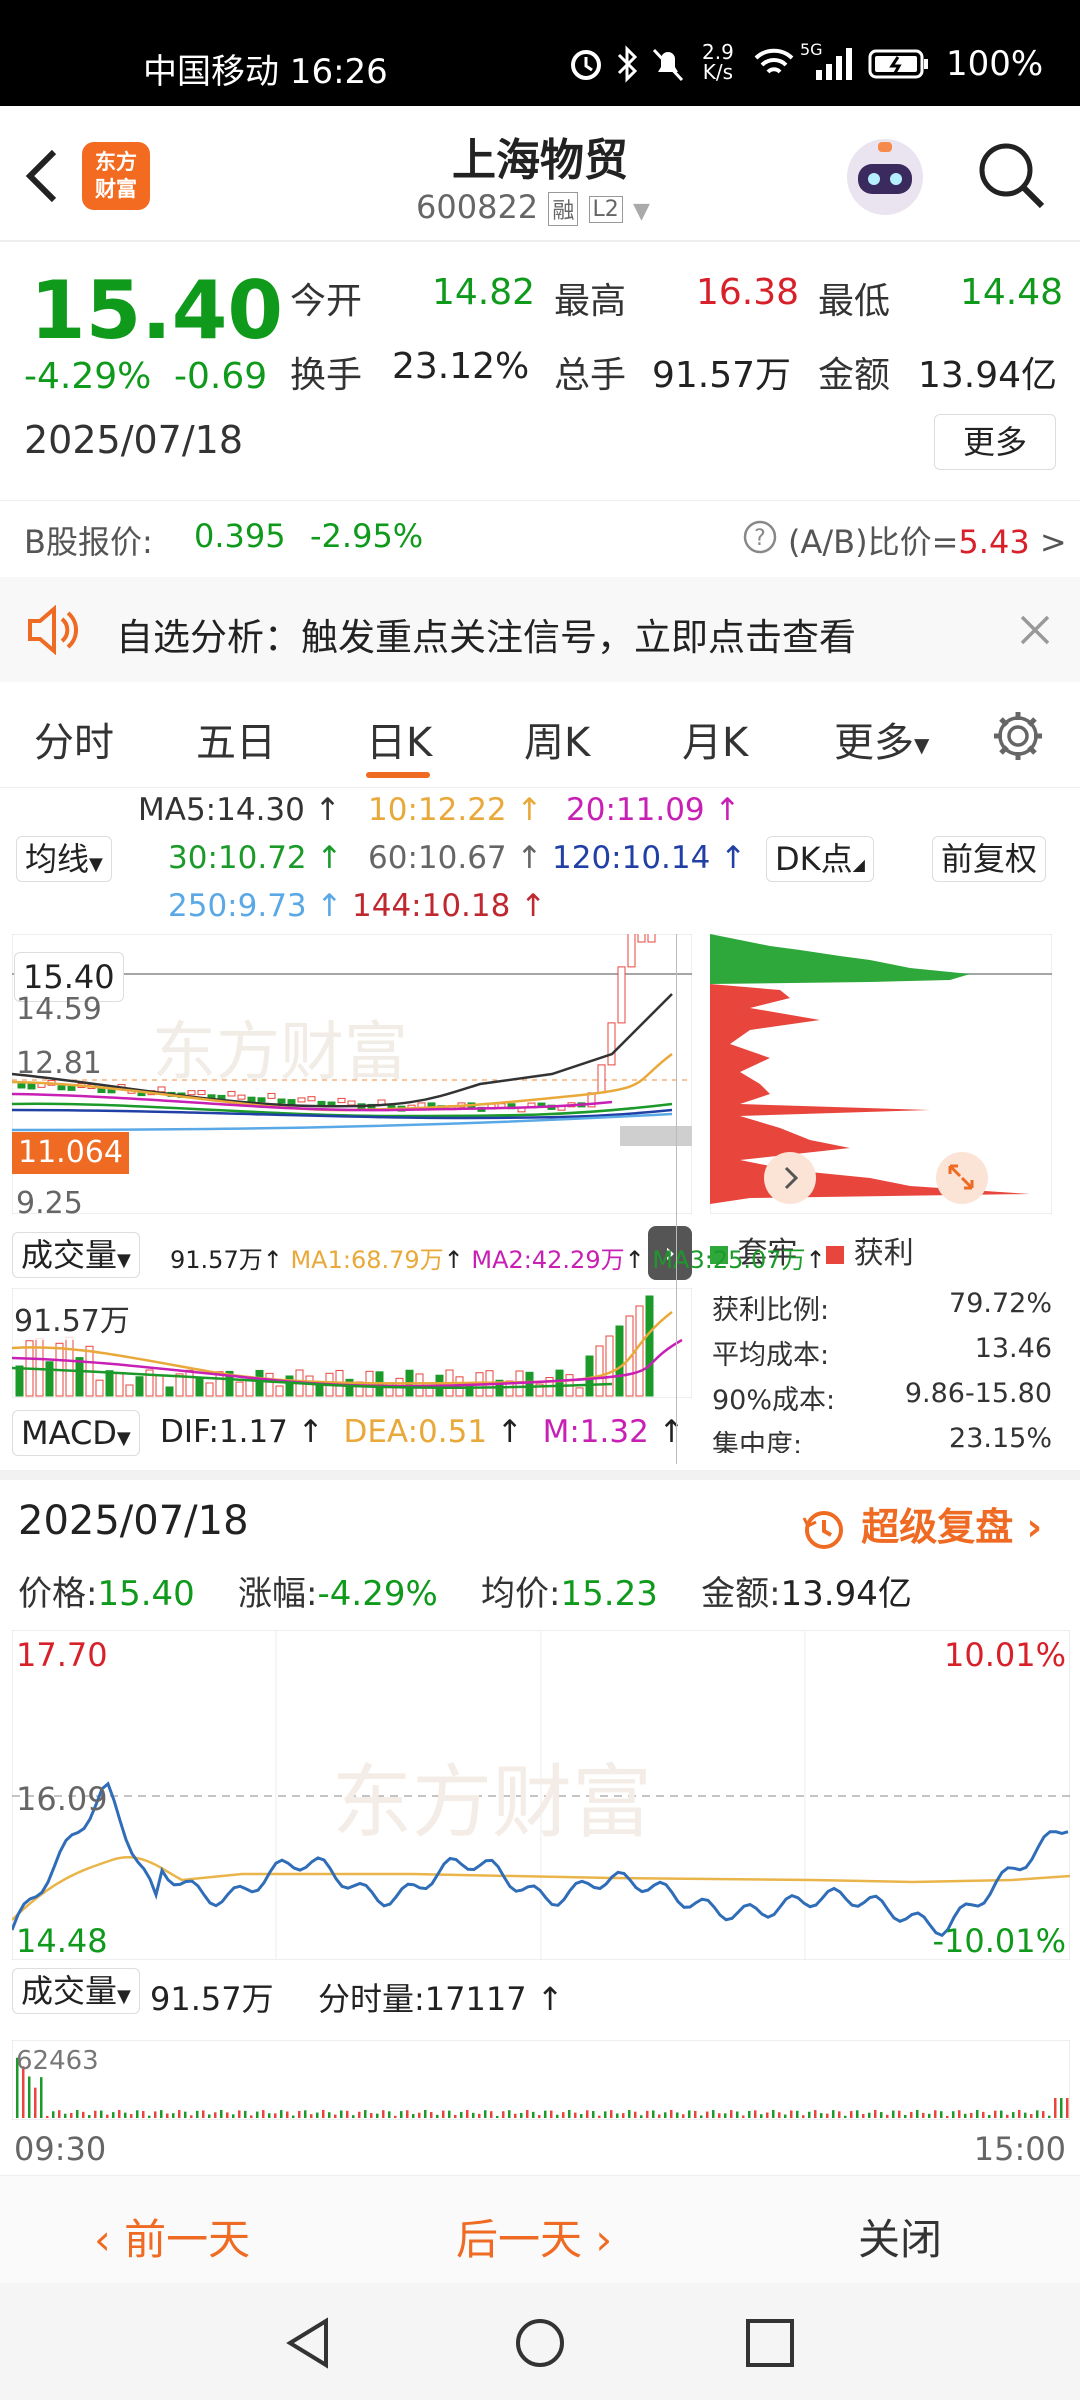 The width and height of the screenshot is (1080, 2400). What do you see at coordinates (484, 292) in the screenshot?
I see `open-value: 14.82` at bounding box center [484, 292].